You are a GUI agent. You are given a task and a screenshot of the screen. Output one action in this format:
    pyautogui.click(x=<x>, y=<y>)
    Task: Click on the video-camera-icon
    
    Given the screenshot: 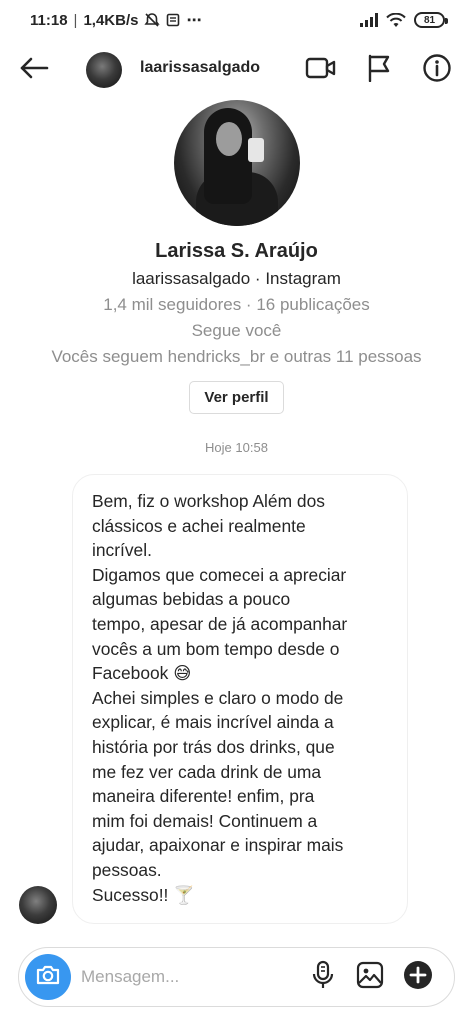 What is the action you would take?
    pyautogui.click(x=321, y=70)
    